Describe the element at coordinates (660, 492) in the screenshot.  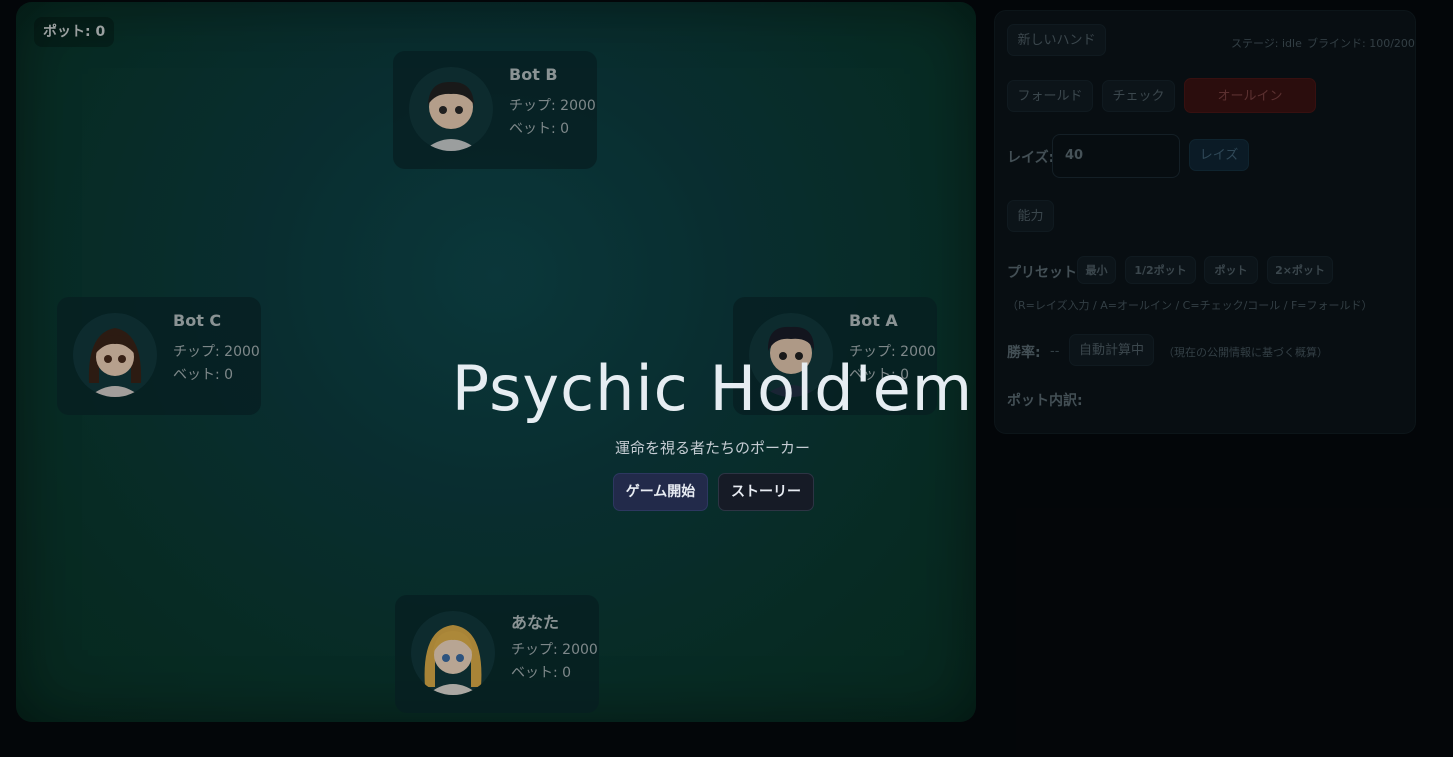
I see `start-game-button: ゲーム開始` at that location.